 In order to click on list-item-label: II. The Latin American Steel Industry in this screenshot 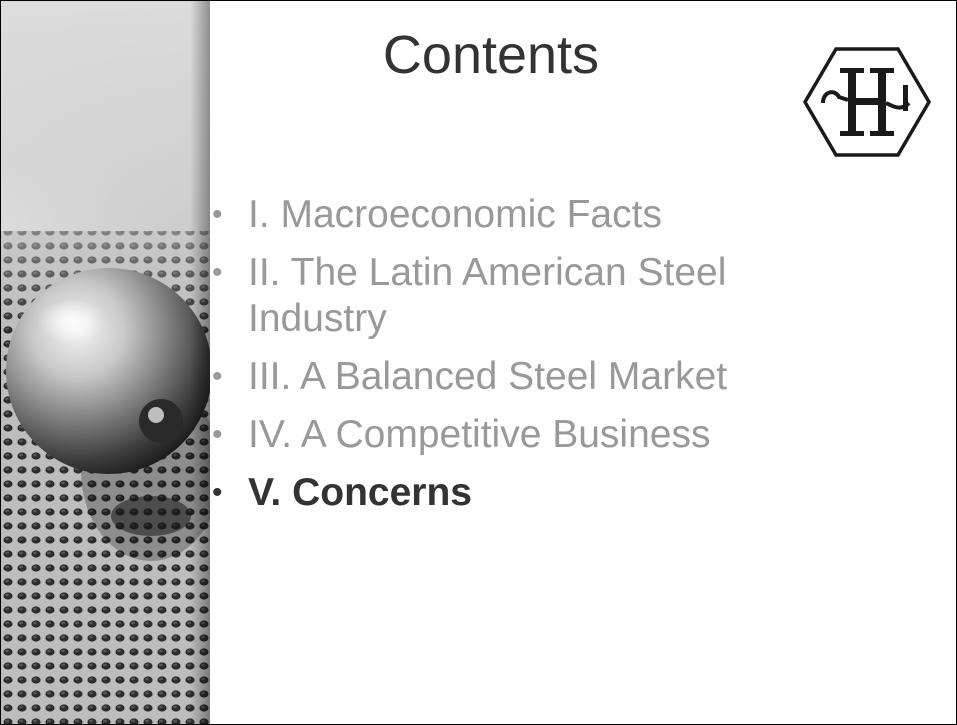, I will do `click(487, 295)`.